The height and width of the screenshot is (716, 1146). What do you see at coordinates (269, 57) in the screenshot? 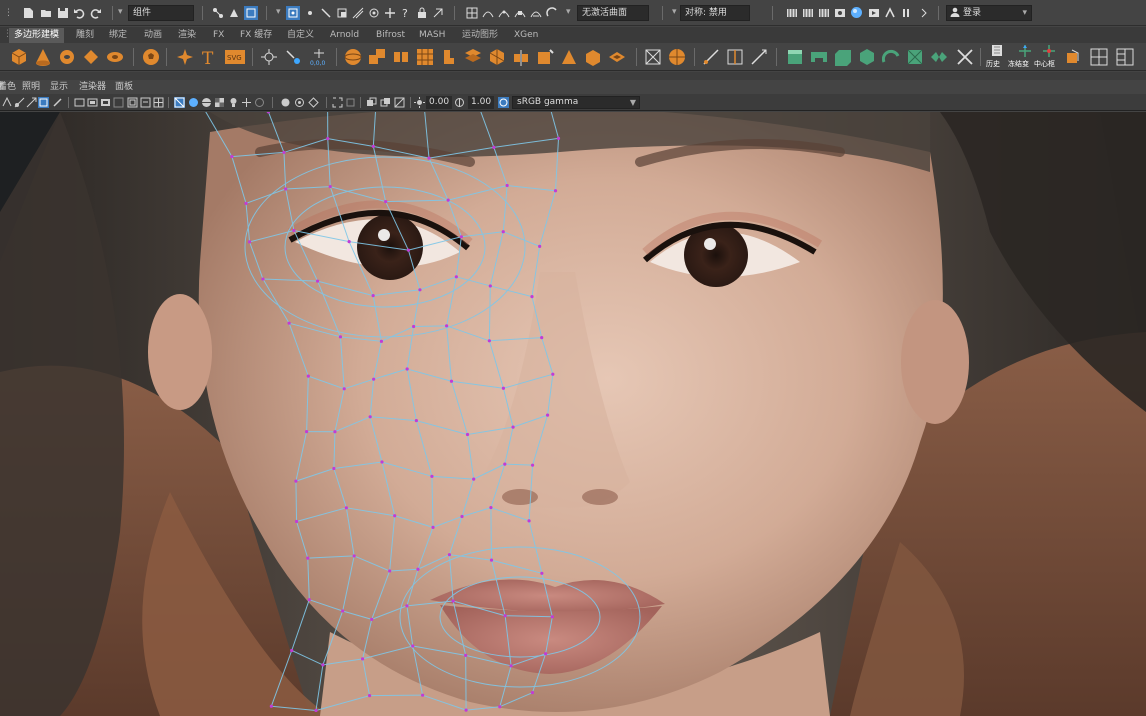
I see `measure-icon` at bounding box center [269, 57].